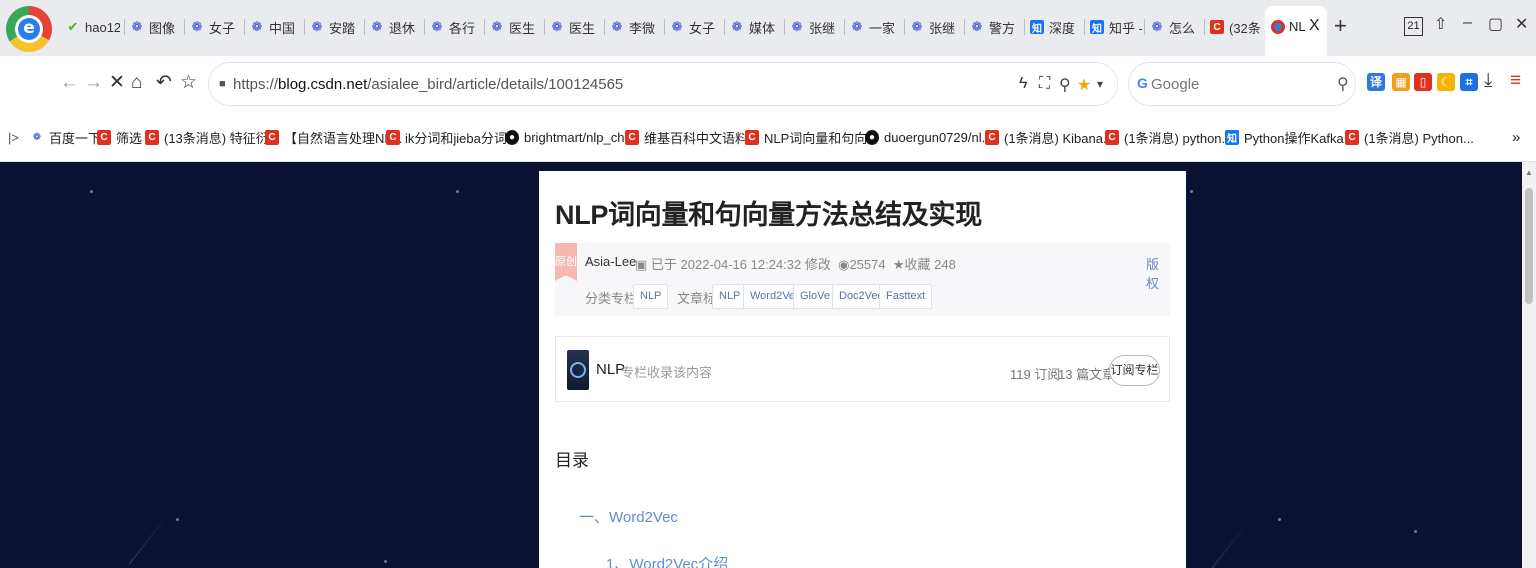  What do you see at coordinates (628, 516) in the screenshot?
I see `toc-item: 一、Word2Vec` at bounding box center [628, 516].